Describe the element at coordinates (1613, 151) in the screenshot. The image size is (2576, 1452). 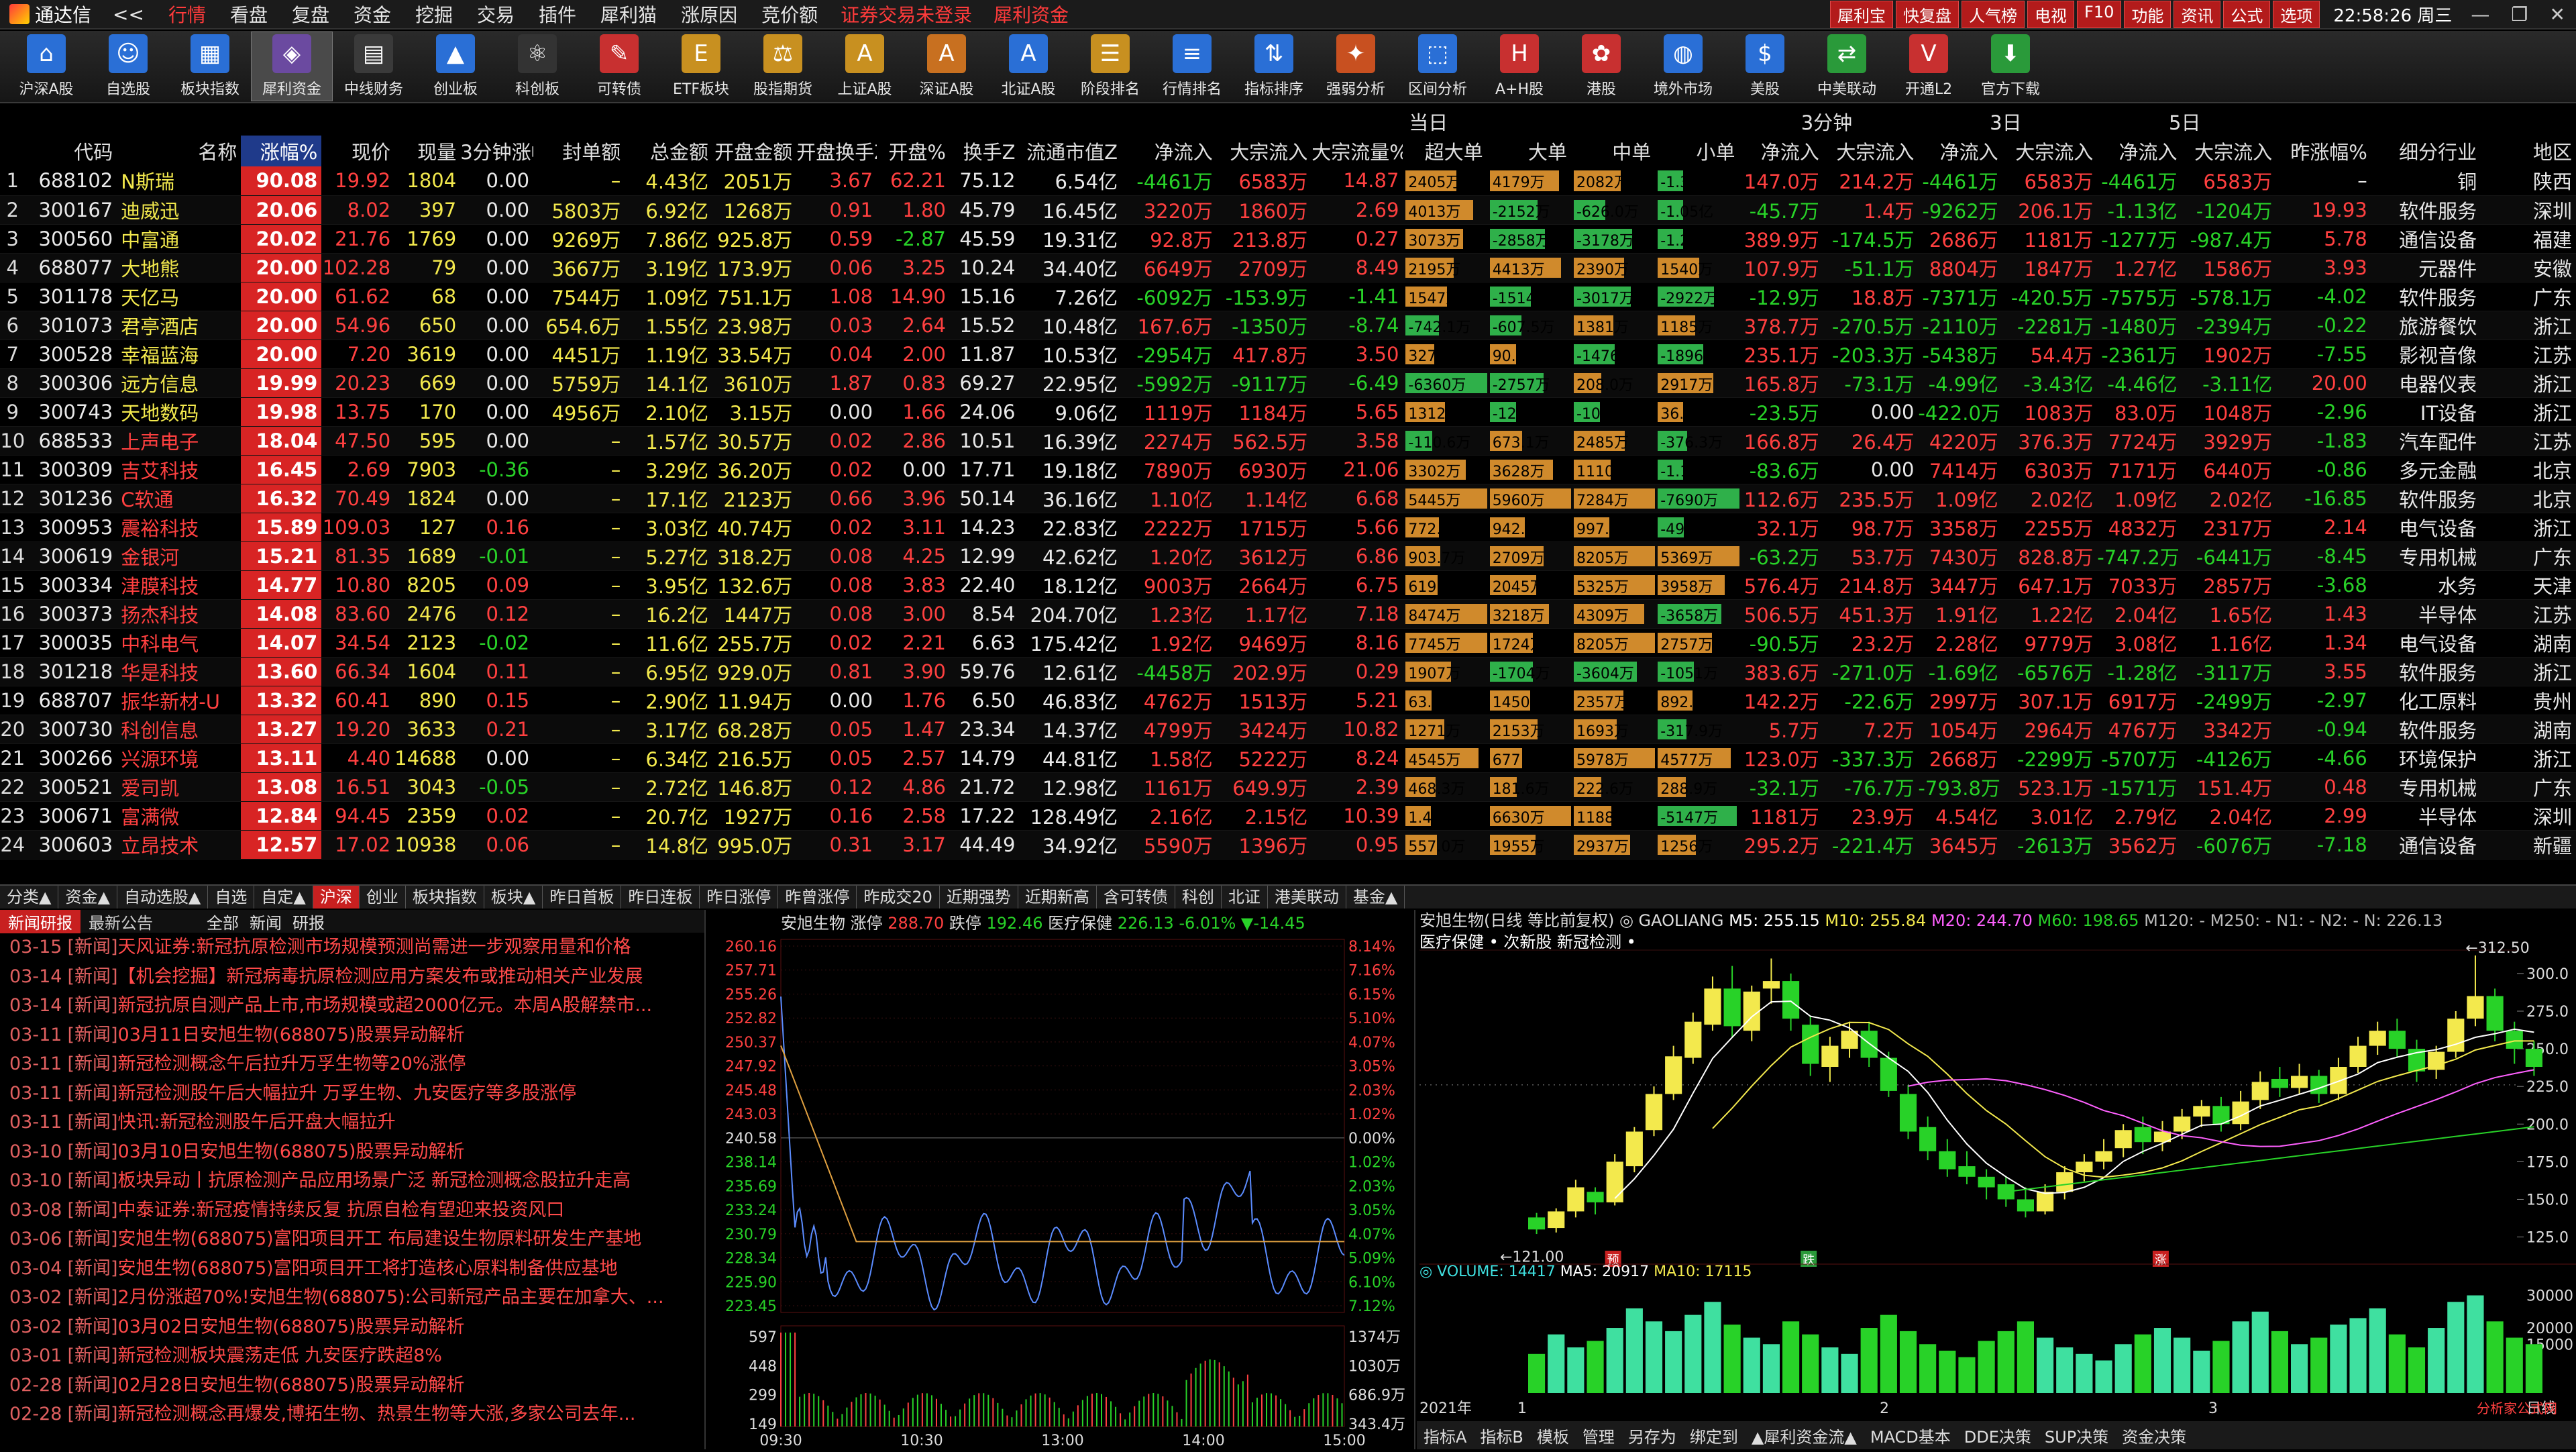
I see `column-header-19: 中单` at that location.